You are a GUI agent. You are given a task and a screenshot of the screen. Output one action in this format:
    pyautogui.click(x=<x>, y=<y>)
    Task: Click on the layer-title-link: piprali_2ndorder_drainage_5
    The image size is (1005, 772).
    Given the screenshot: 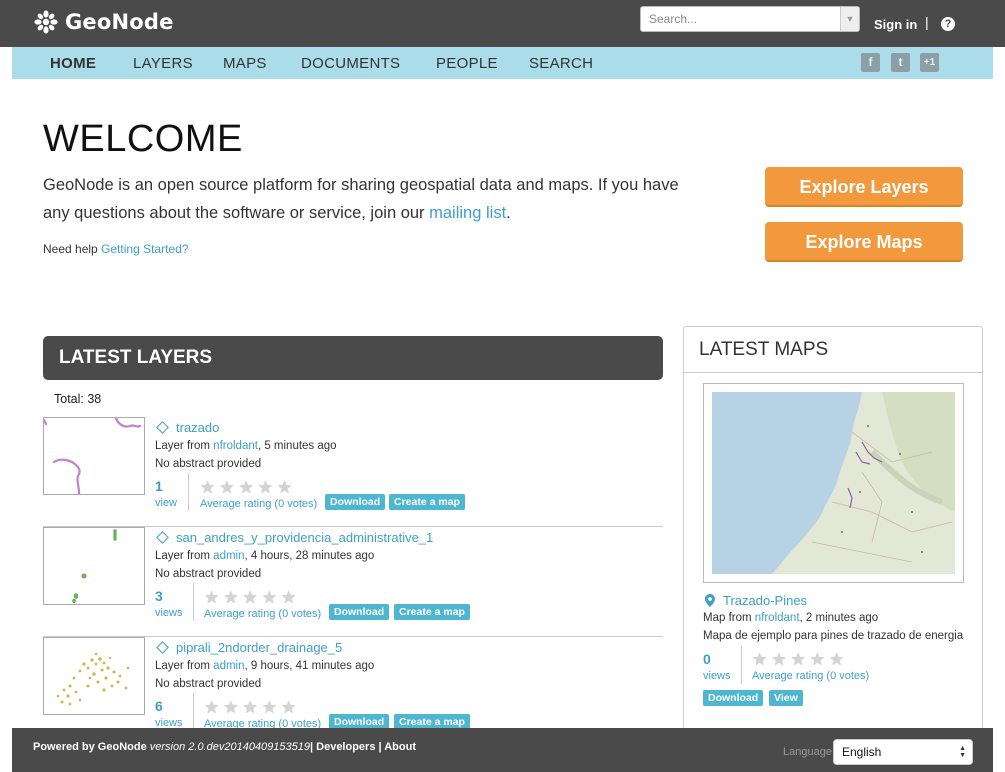 What is the action you would take?
    pyautogui.click(x=248, y=647)
    